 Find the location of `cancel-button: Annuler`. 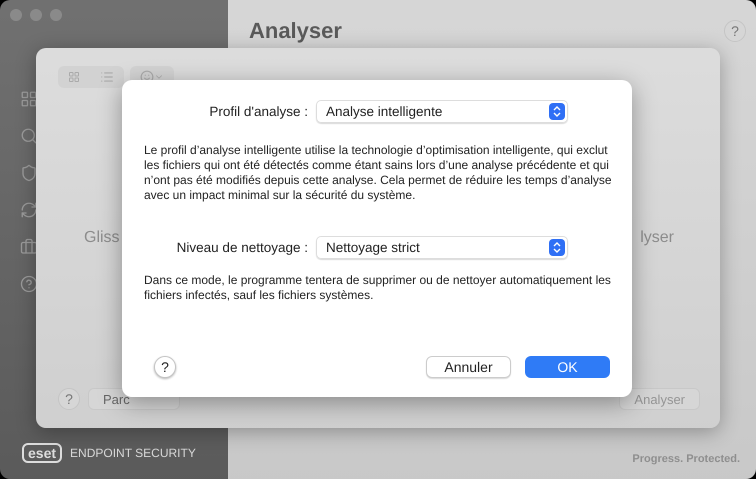

cancel-button: Annuler is located at coordinates (468, 367).